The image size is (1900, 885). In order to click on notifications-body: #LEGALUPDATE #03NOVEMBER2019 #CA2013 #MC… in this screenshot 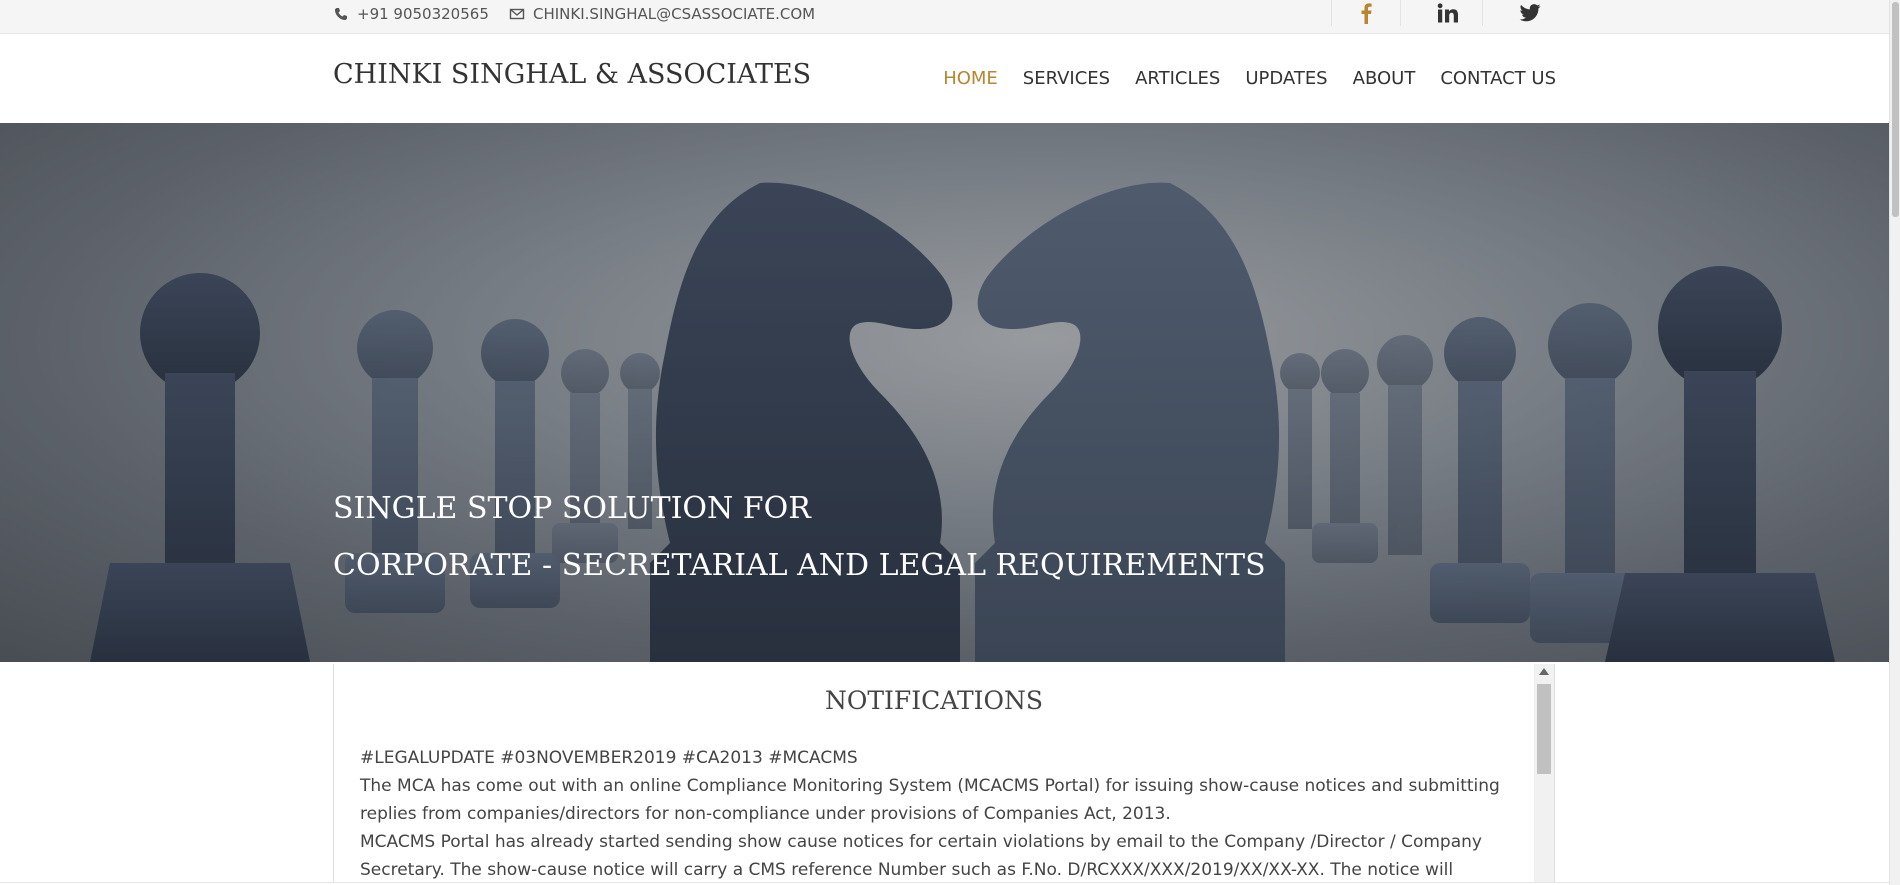, I will do `click(942, 814)`.